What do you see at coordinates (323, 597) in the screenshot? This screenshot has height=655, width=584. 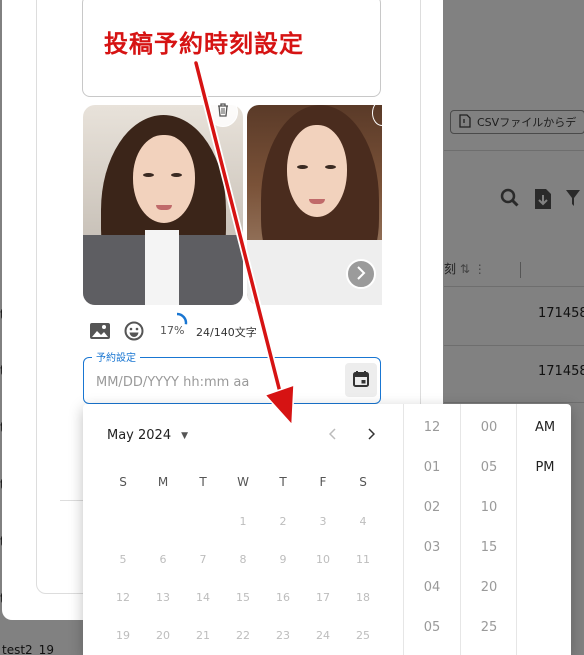 I see `calendar-day: 17` at bounding box center [323, 597].